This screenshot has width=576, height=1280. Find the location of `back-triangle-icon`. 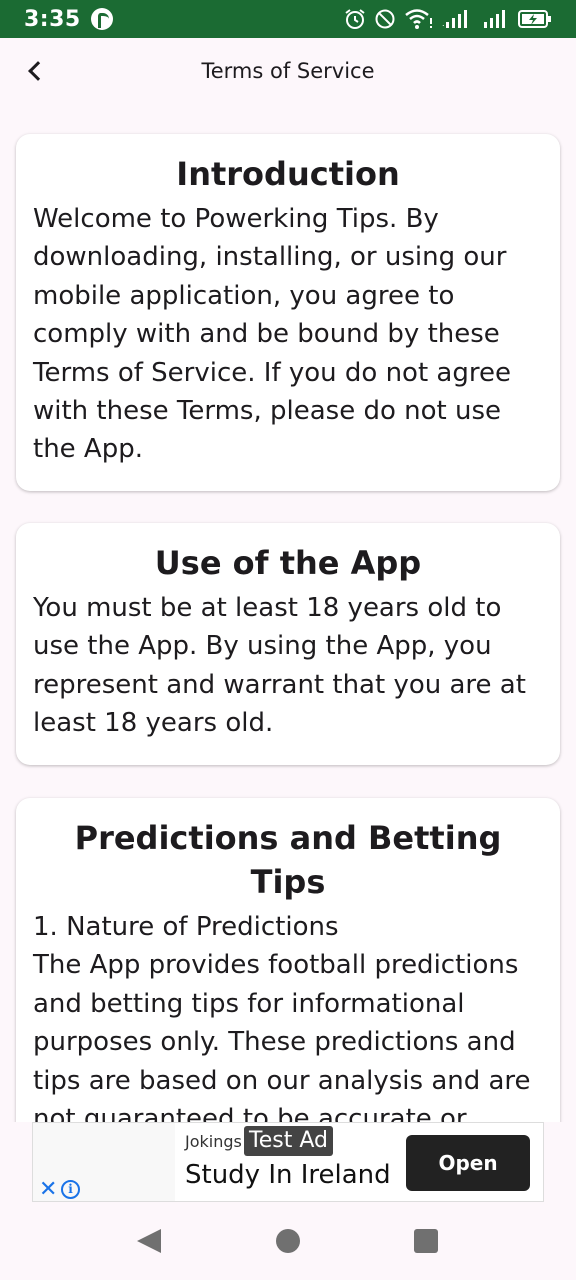

back-triangle-icon is located at coordinates (149, 1241).